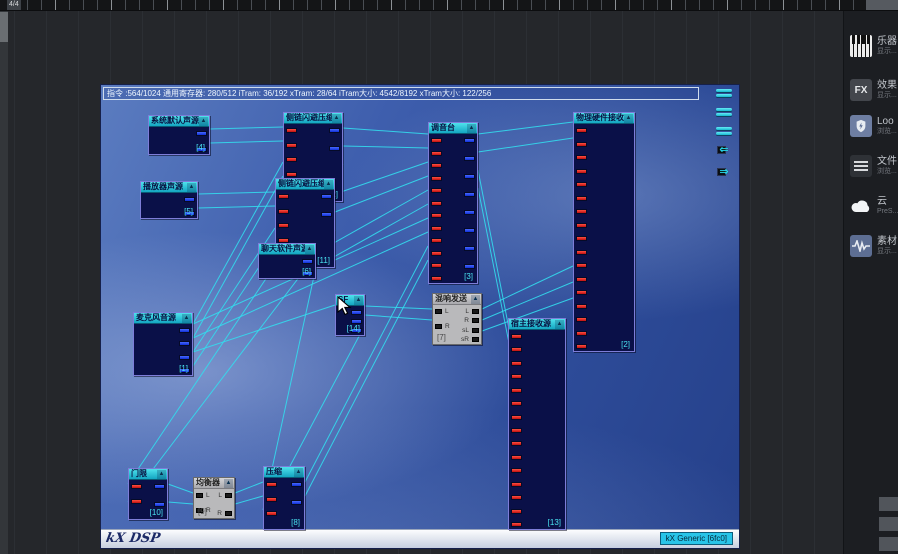  What do you see at coordinates (148, 494) in the screenshot?
I see `node-gate: 门限 ▲ [10]` at bounding box center [148, 494].